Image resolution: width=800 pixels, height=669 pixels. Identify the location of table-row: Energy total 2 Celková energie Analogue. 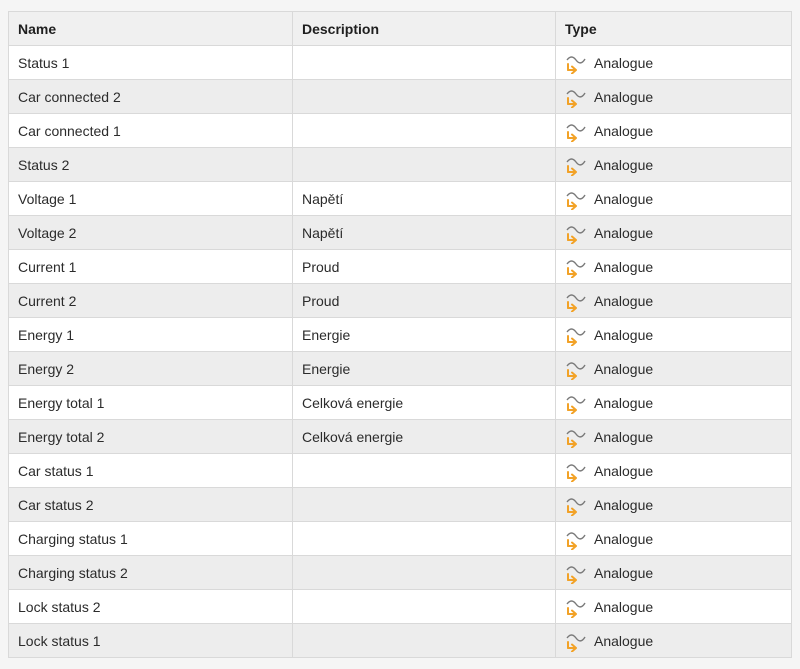
(400, 436).